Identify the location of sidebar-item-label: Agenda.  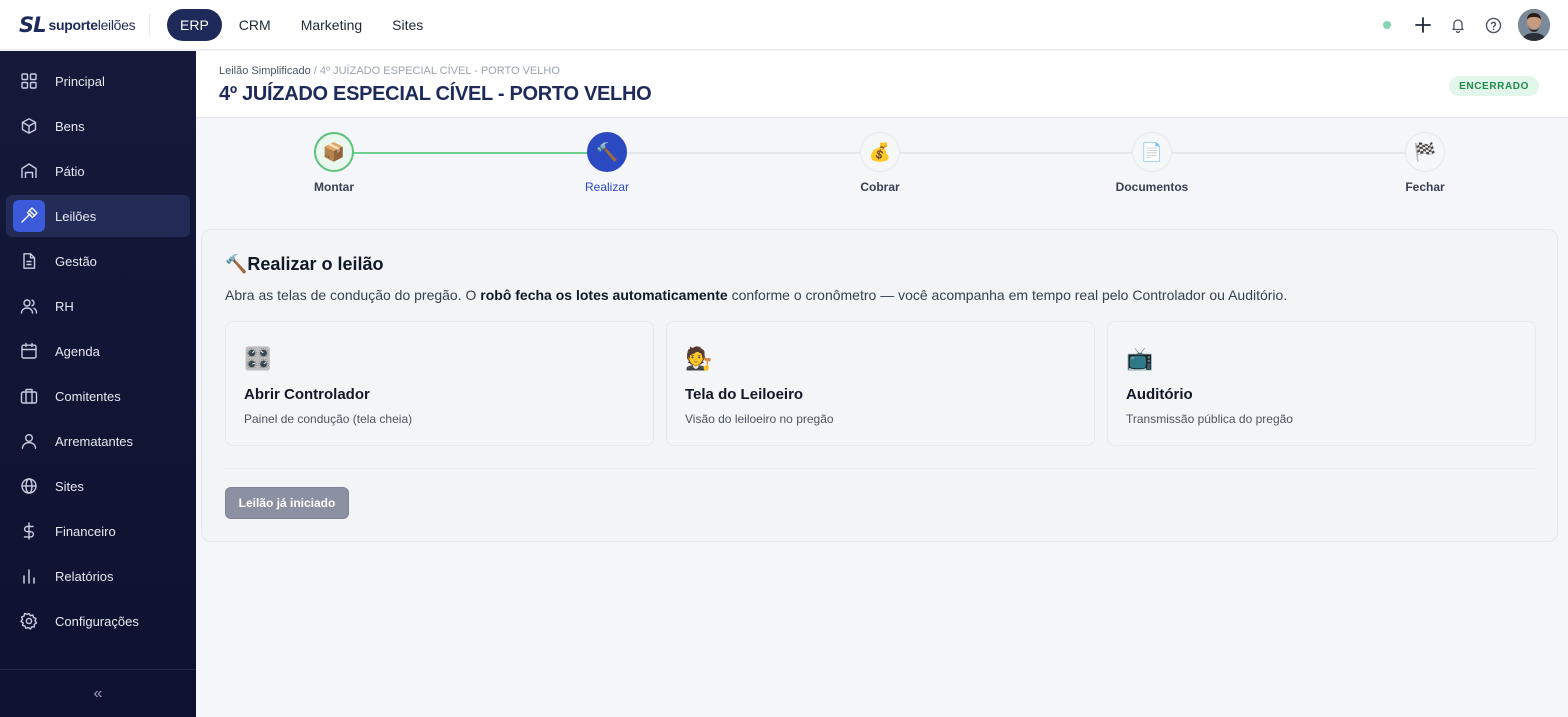
(77, 351).